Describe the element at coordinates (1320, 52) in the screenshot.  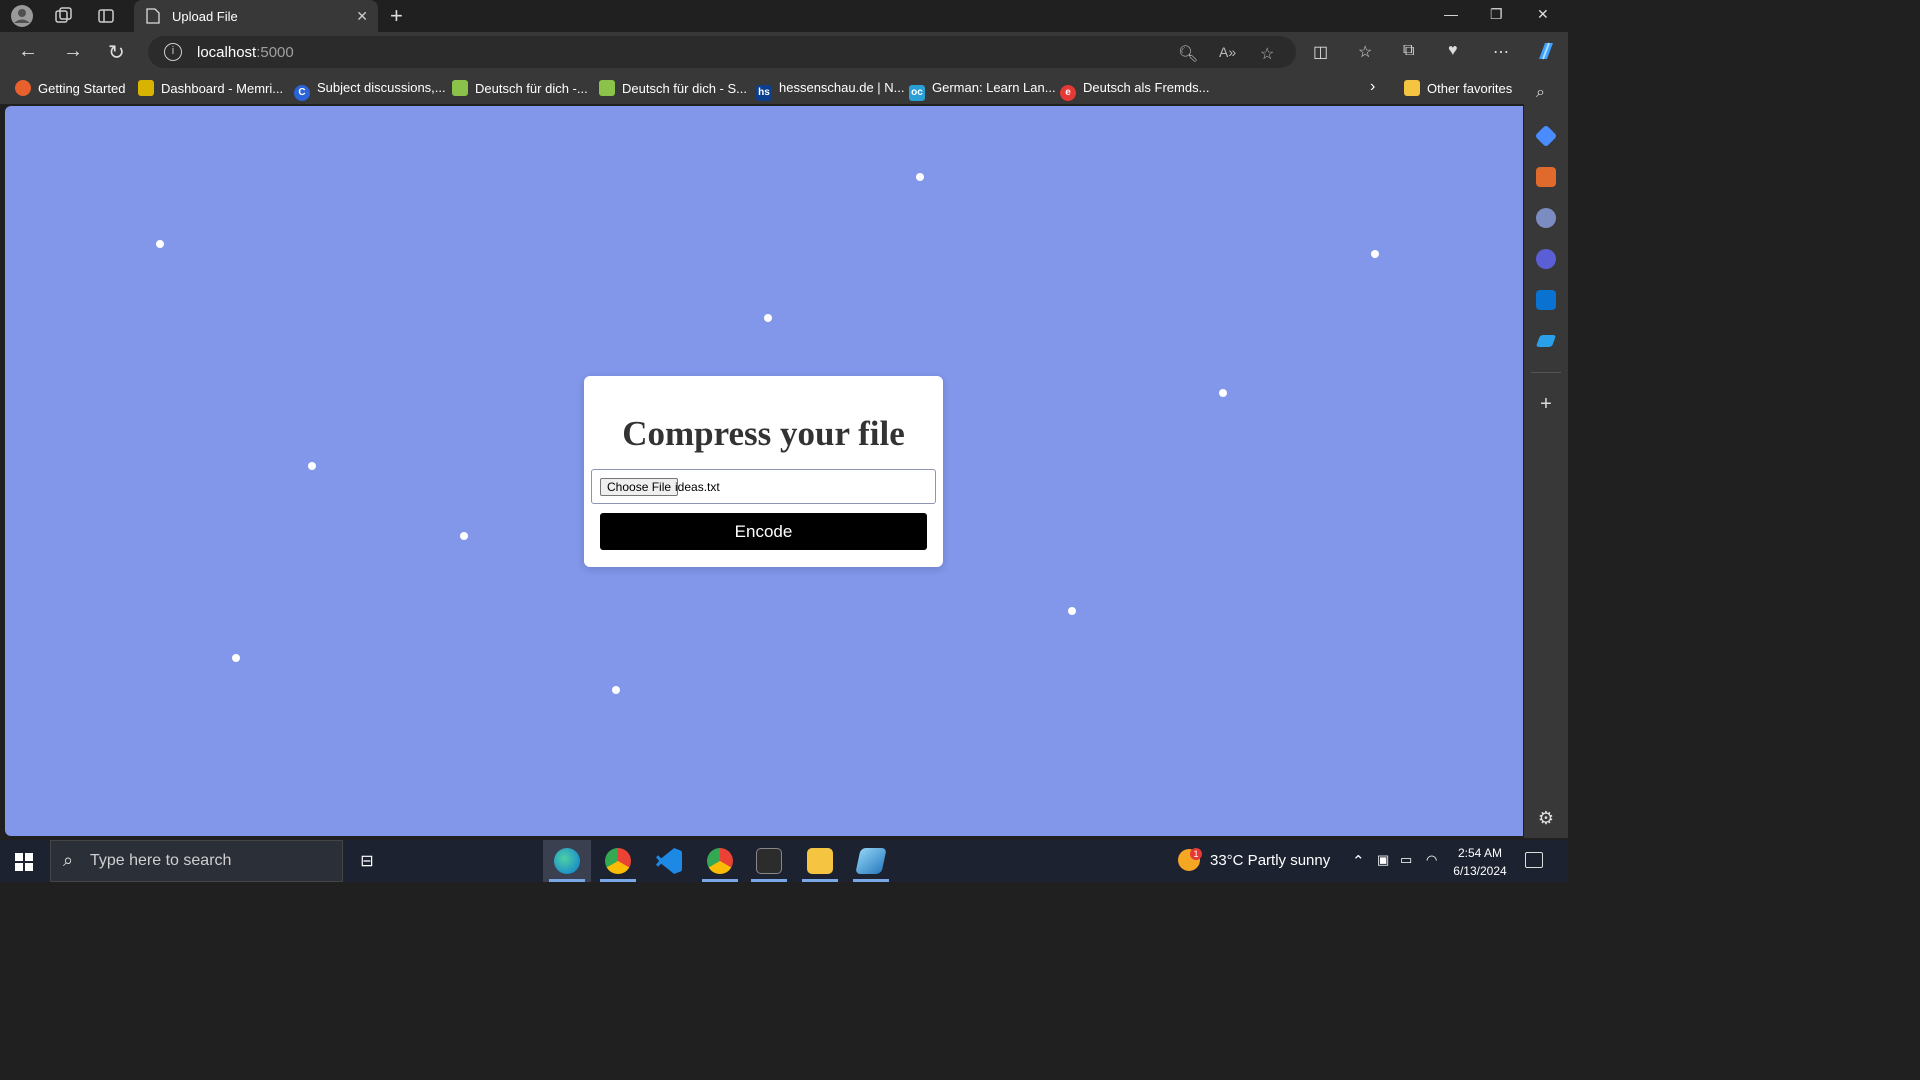
I see `split-screen-icon: ◫` at that location.